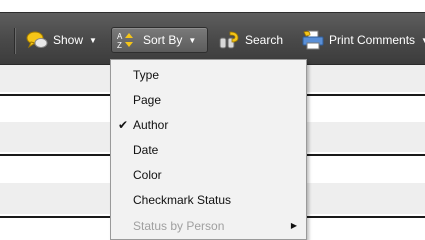  I want to click on search-button: Search, so click(250, 40).